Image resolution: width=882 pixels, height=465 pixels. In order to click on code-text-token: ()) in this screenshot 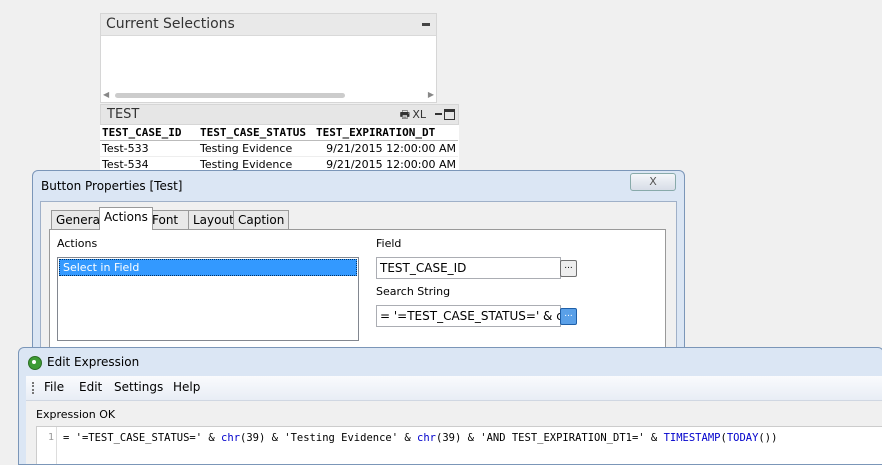, I will do `click(768, 438)`.